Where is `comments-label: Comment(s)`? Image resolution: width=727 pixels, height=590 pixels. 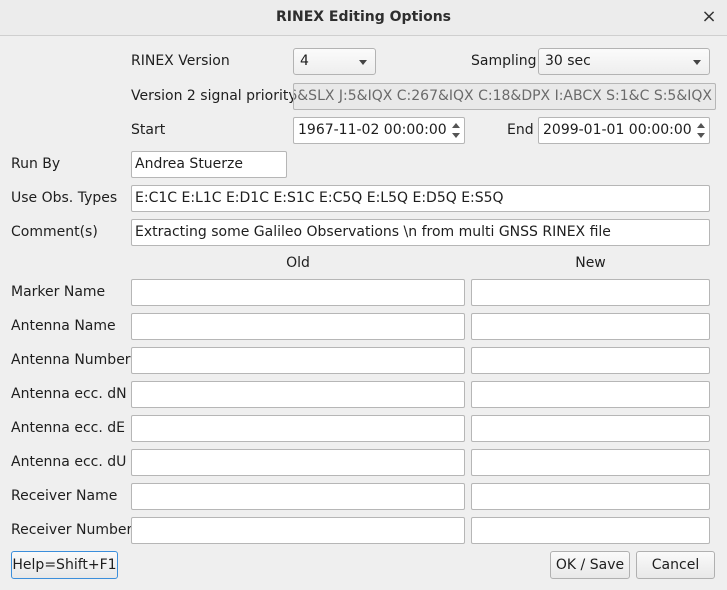 comments-label: Comment(s) is located at coordinates (54, 232).